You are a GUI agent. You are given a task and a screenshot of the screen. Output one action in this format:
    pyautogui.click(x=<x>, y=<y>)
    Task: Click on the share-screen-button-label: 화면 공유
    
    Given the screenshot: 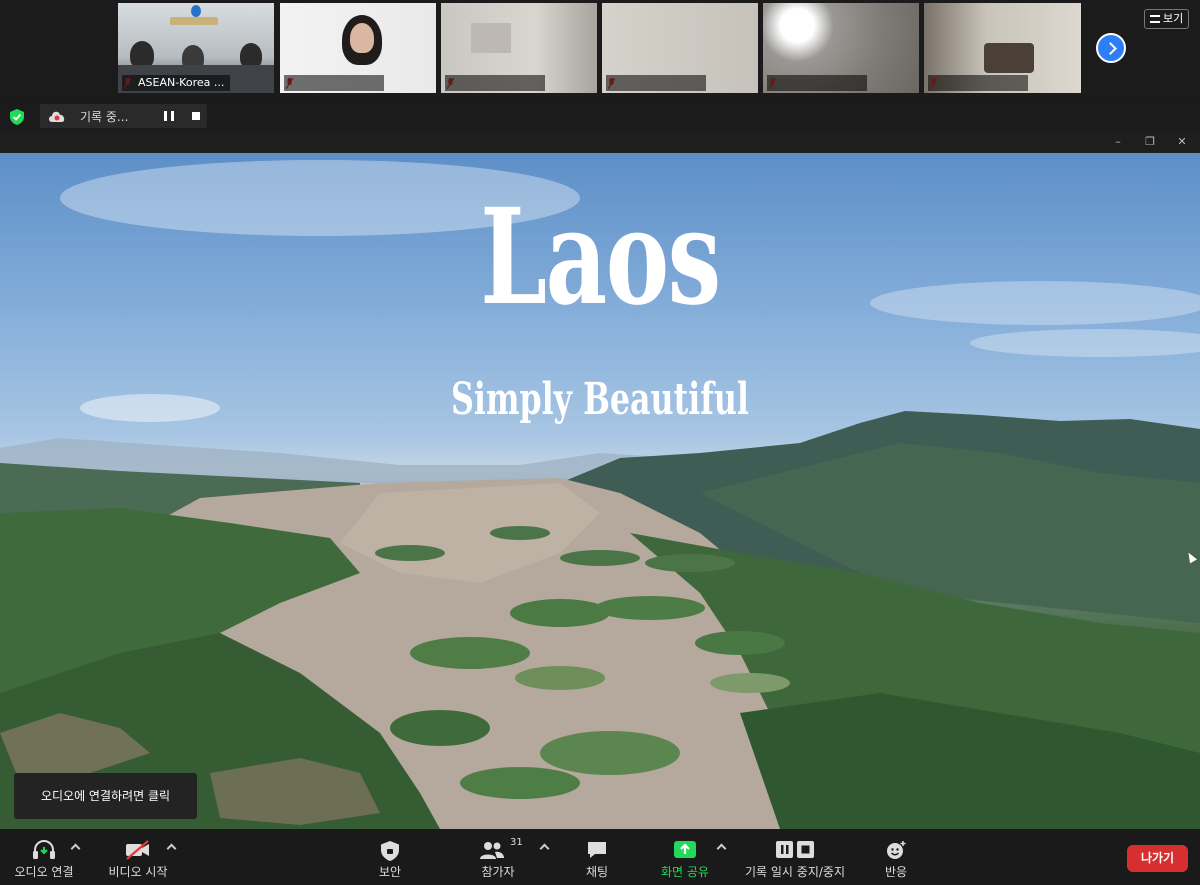 What is the action you would take?
    pyautogui.click(x=685, y=872)
    